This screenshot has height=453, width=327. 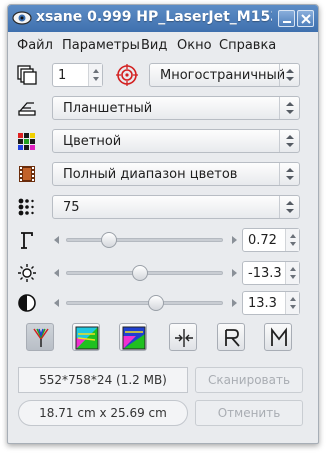 What do you see at coordinates (176, 141) in the screenshot?
I see `color-mode-select: Цветной` at bounding box center [176, 141].